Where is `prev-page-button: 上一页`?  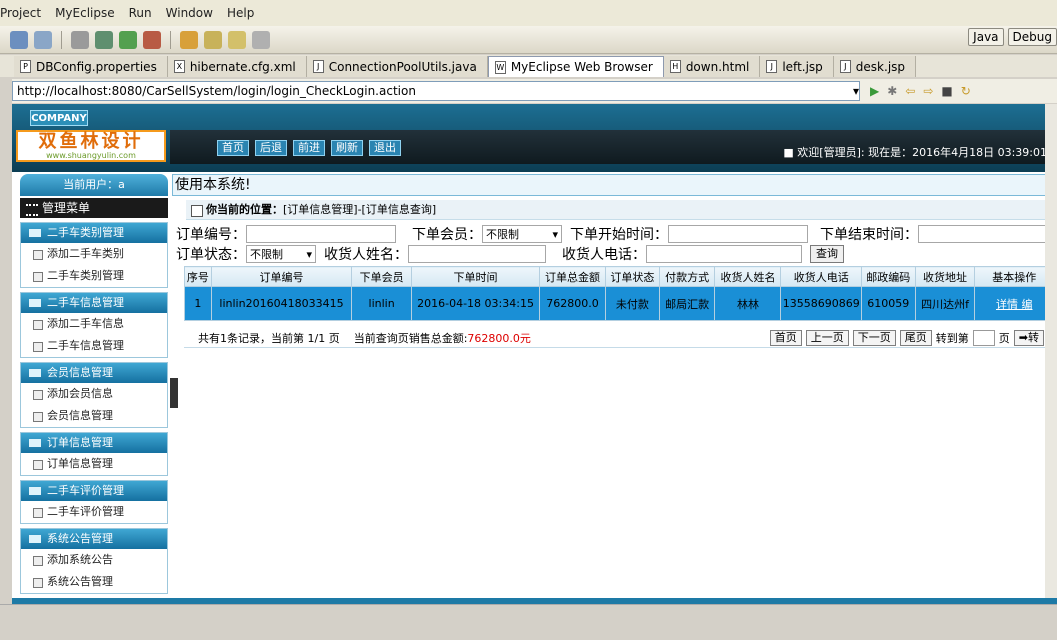
prev-page-button: 上一页 is located at coordinates (827, 337).